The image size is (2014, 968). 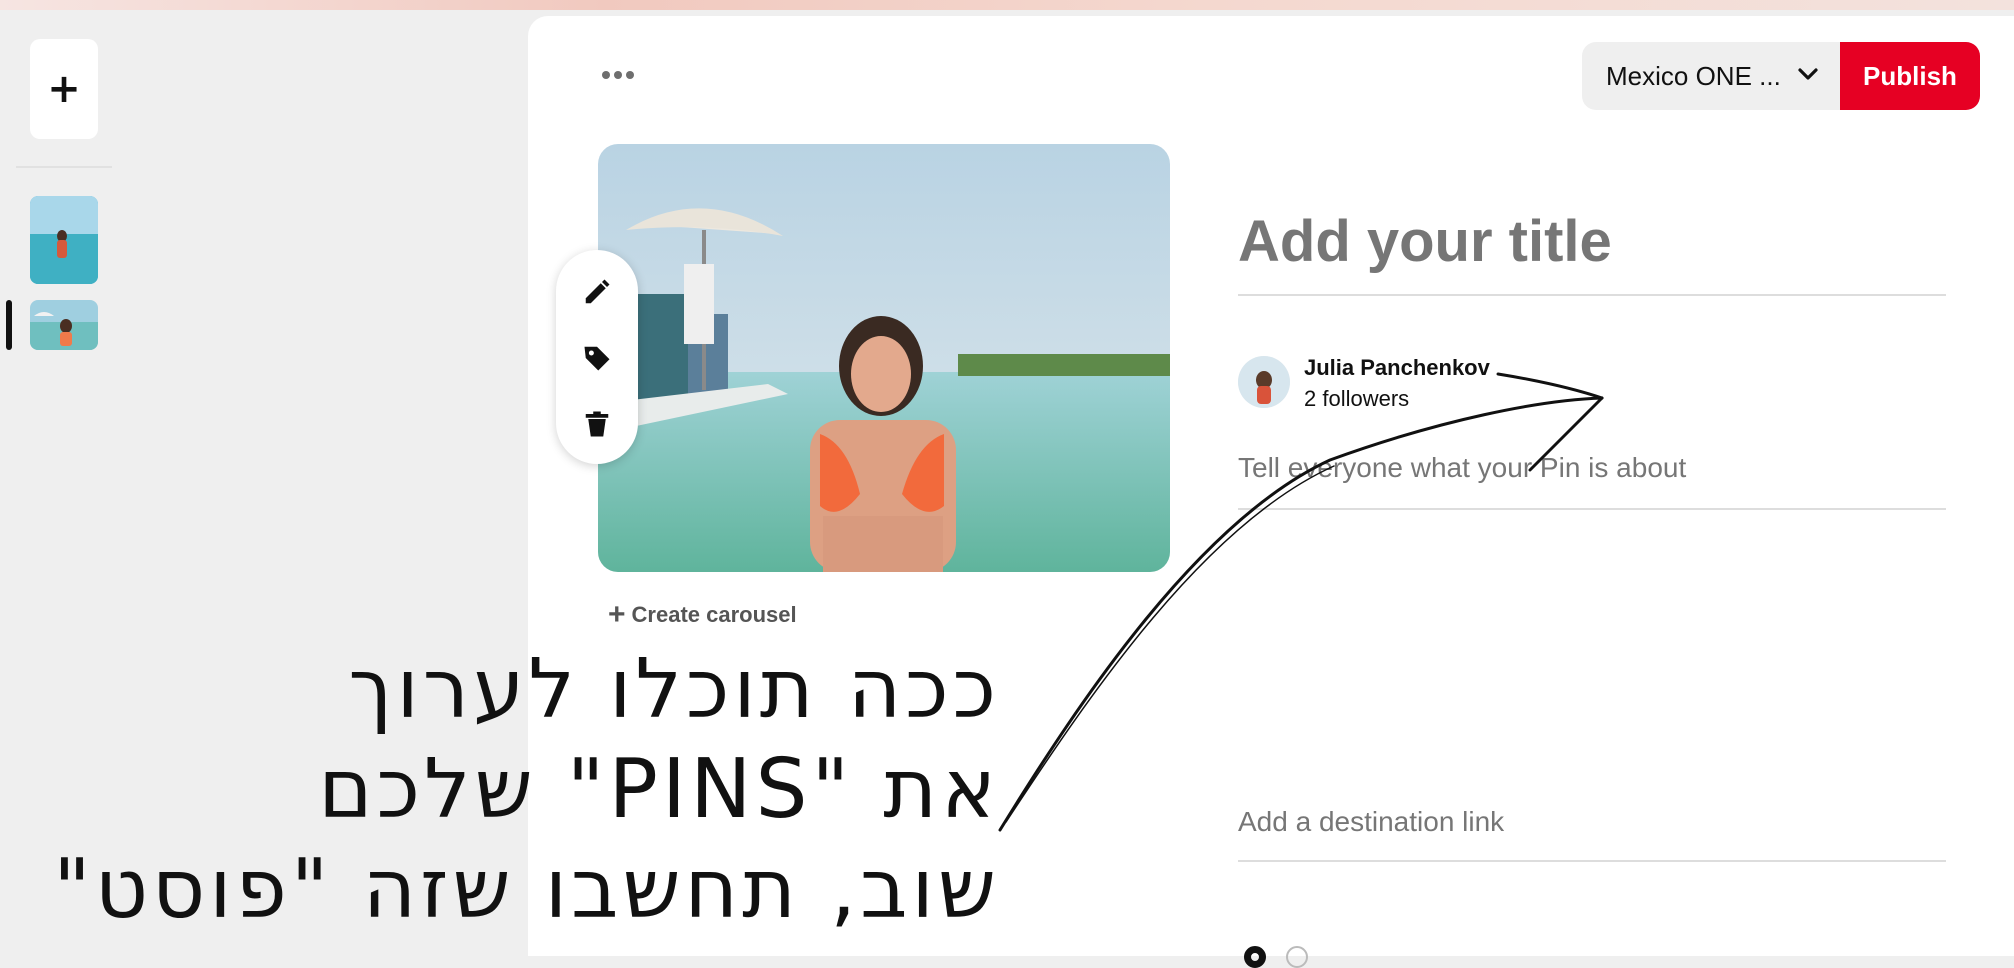 What do you see at coordinates (1255, 957) in the screenshot?
I see `publish-immediately-radio` at bounding box center [1255, 957].